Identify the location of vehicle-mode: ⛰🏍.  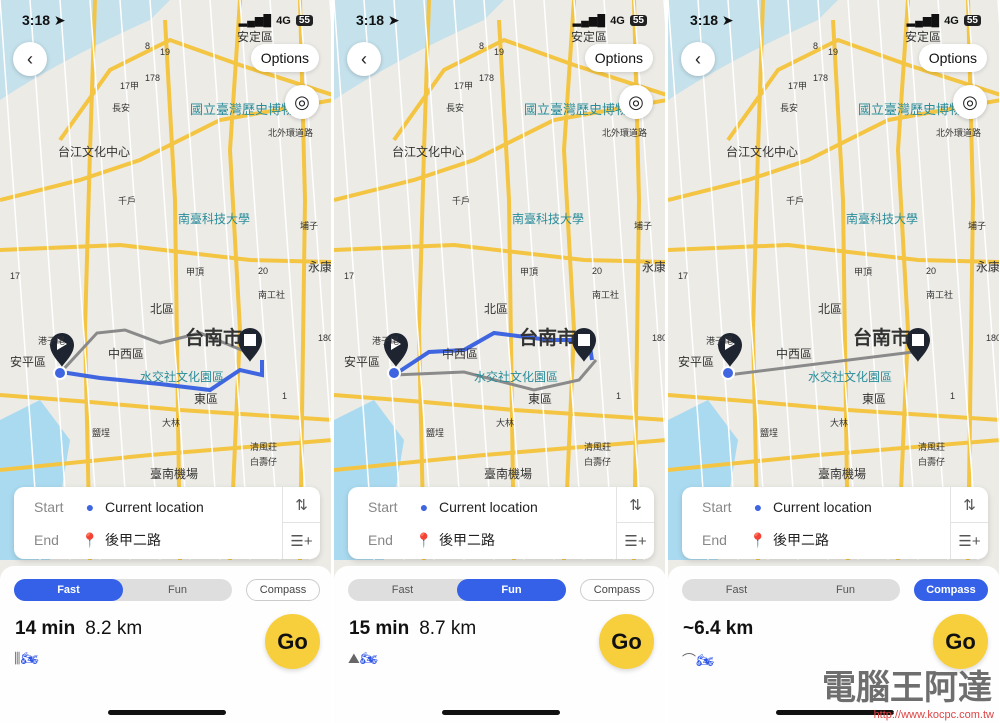
(363, 658).